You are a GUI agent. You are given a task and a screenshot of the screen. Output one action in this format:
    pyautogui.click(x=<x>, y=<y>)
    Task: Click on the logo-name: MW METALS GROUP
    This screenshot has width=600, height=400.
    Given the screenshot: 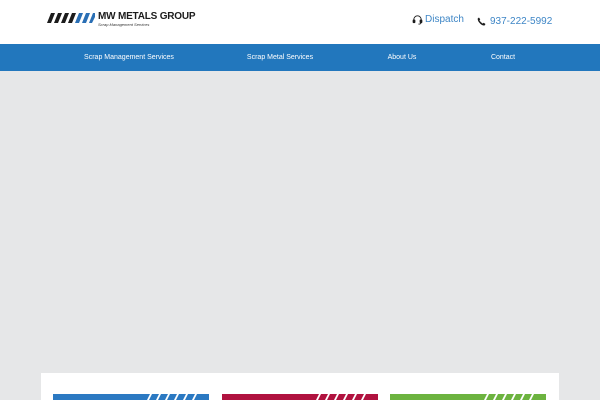 What is the action you would take?
    pyautogui.click(x=147, y=16)
    